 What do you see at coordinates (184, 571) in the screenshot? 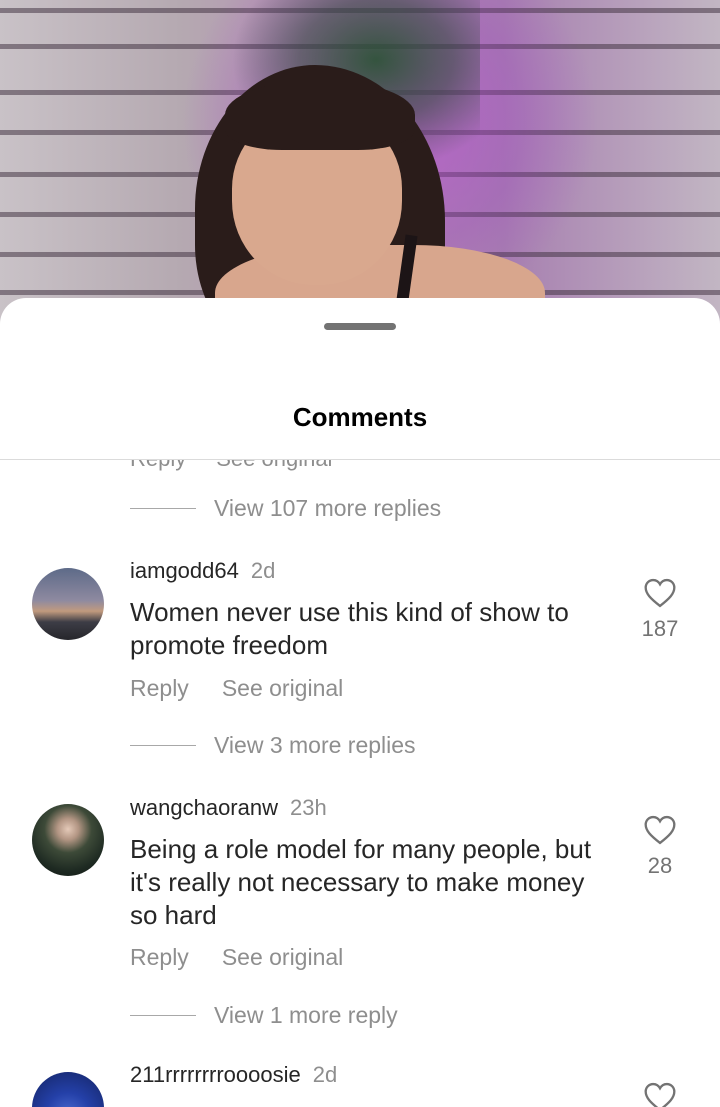
I see `comment-username: iamgodd64` at bounding box center [184, 571].